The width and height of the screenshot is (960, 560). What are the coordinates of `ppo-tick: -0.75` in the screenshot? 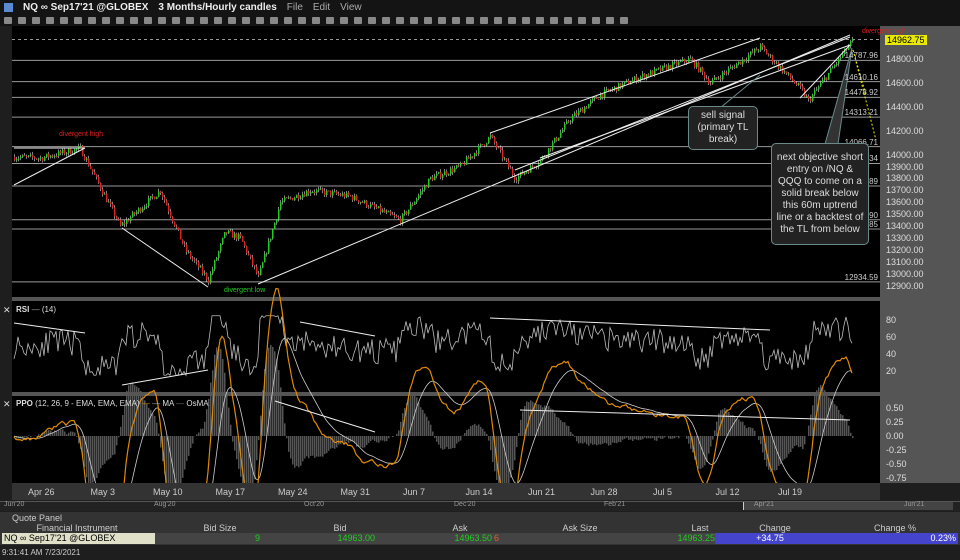 It's located at (896, 478).